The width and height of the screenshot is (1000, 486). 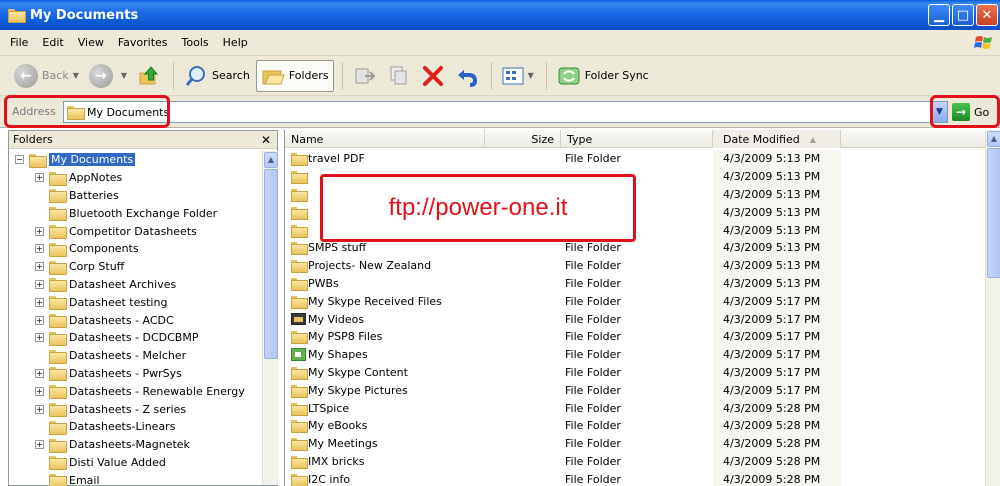 I want to click on tree-item-label: Batteries, so click(x=94, y=195).